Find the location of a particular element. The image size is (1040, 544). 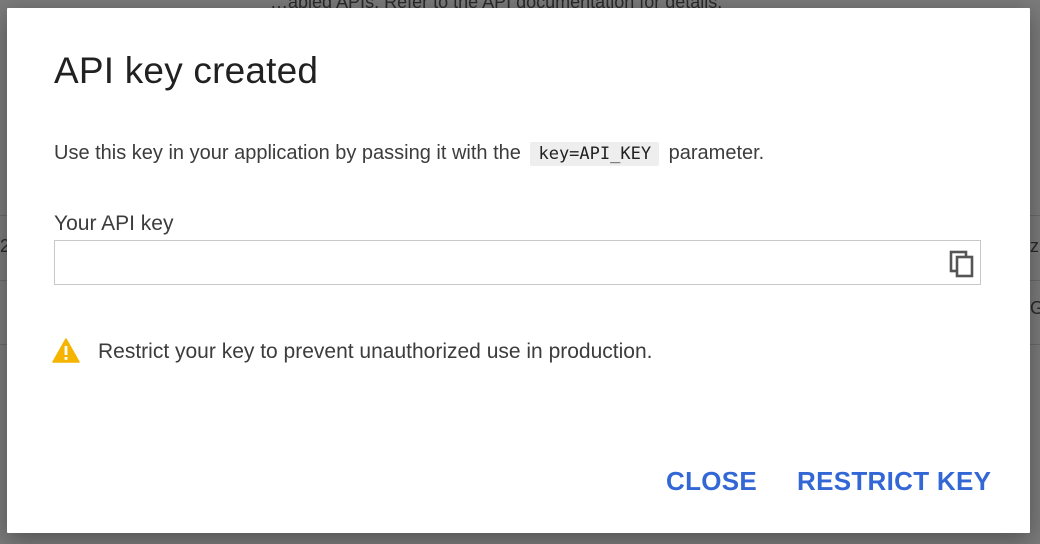

copy-button is located at coordinates (962, 263).